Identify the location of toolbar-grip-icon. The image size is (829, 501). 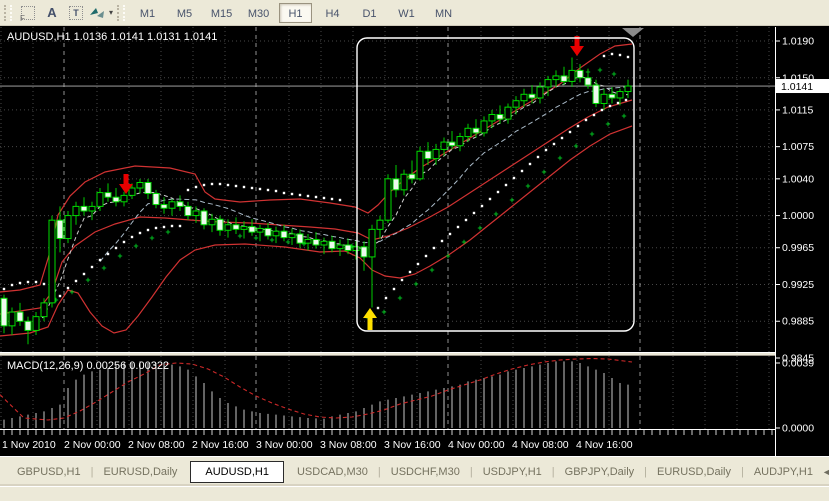
(8, 12).